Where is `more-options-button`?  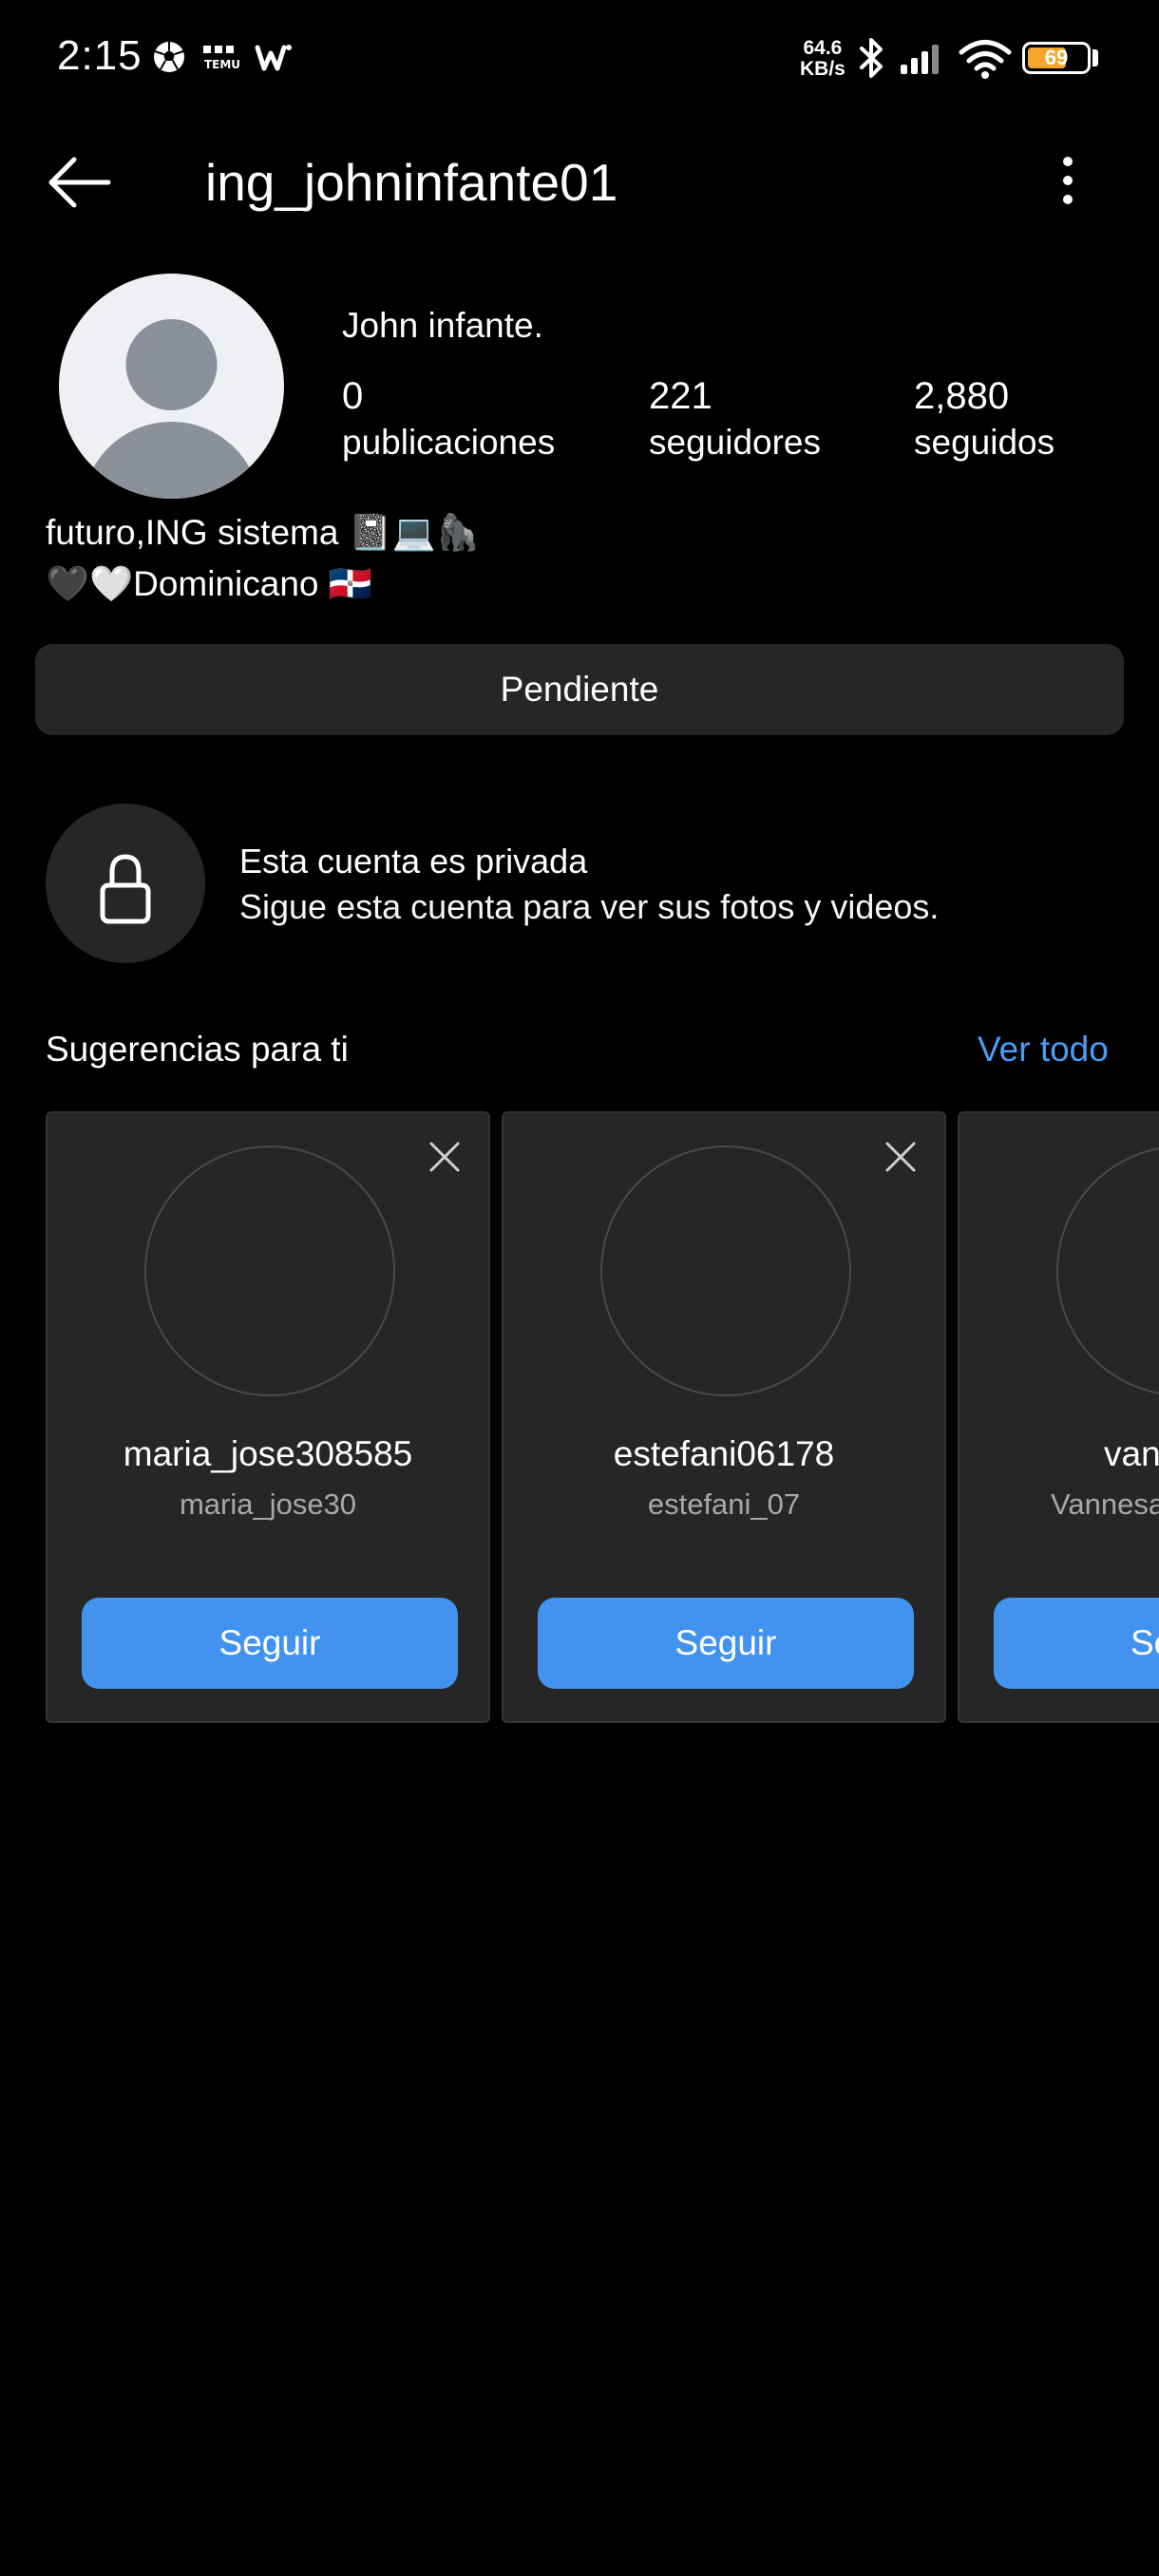
more-options-button is located at coordinates (1068, 182).